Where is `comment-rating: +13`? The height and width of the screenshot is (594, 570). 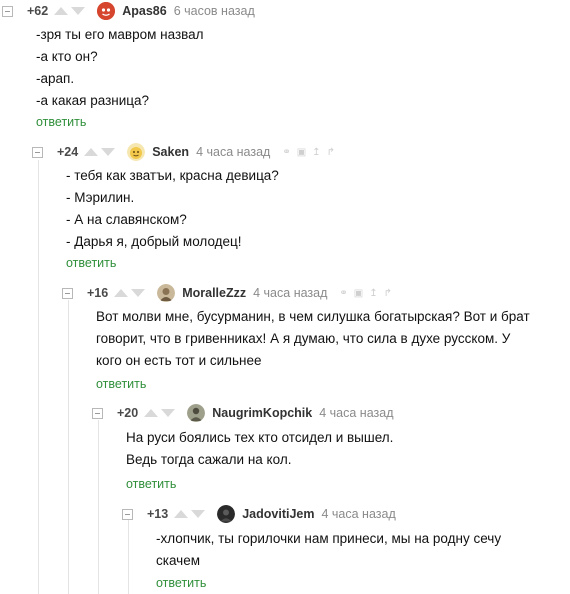 comment-rating: +13 is located at coordinates (158, 514).